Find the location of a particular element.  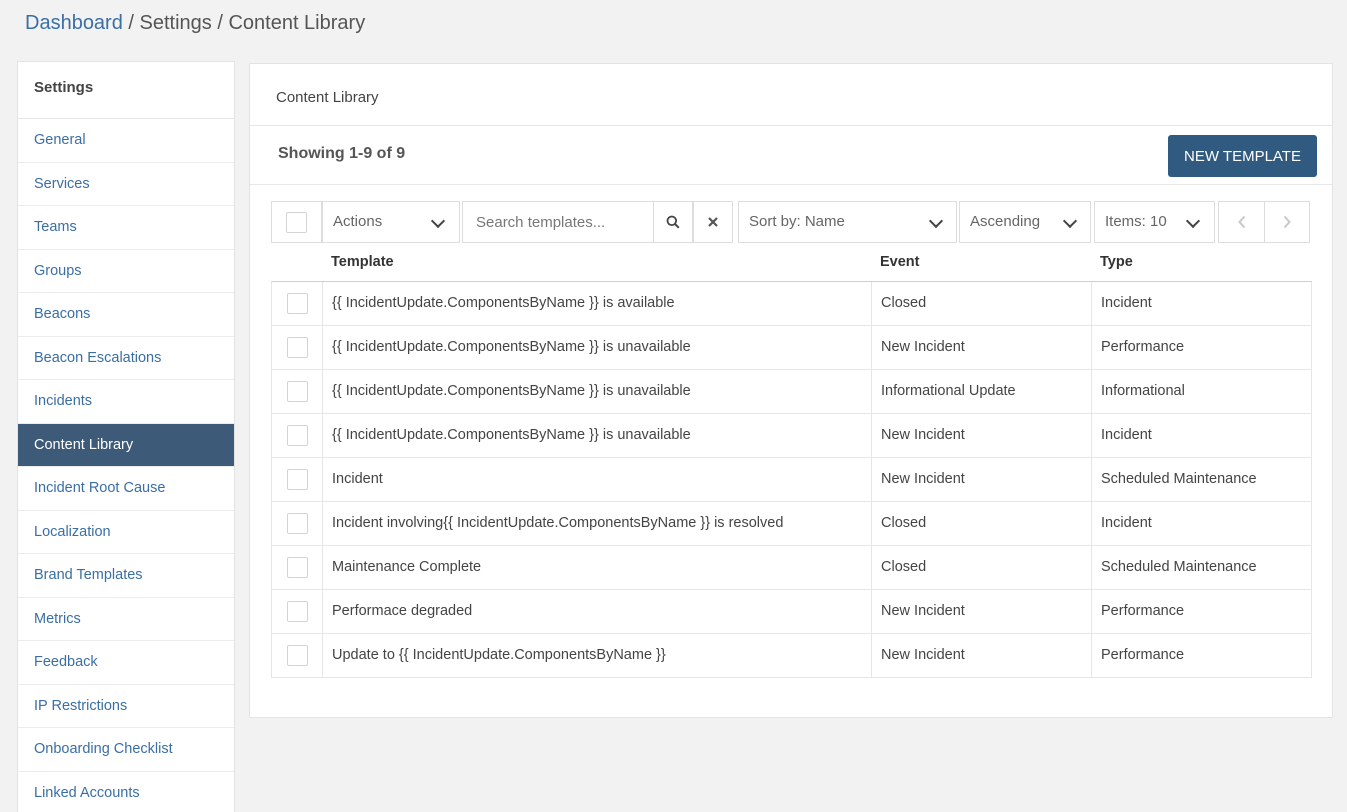

sidebar-item-teams: Teams is located at coordinates (126, 228).